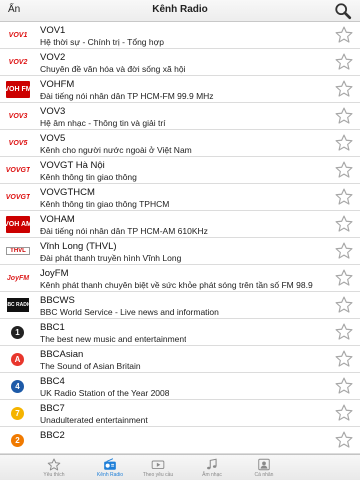  What do you see at coordinates (264, 475) in the screenshot?
I see `tab-label: Cá nhân` at bounding box center [264, 475].